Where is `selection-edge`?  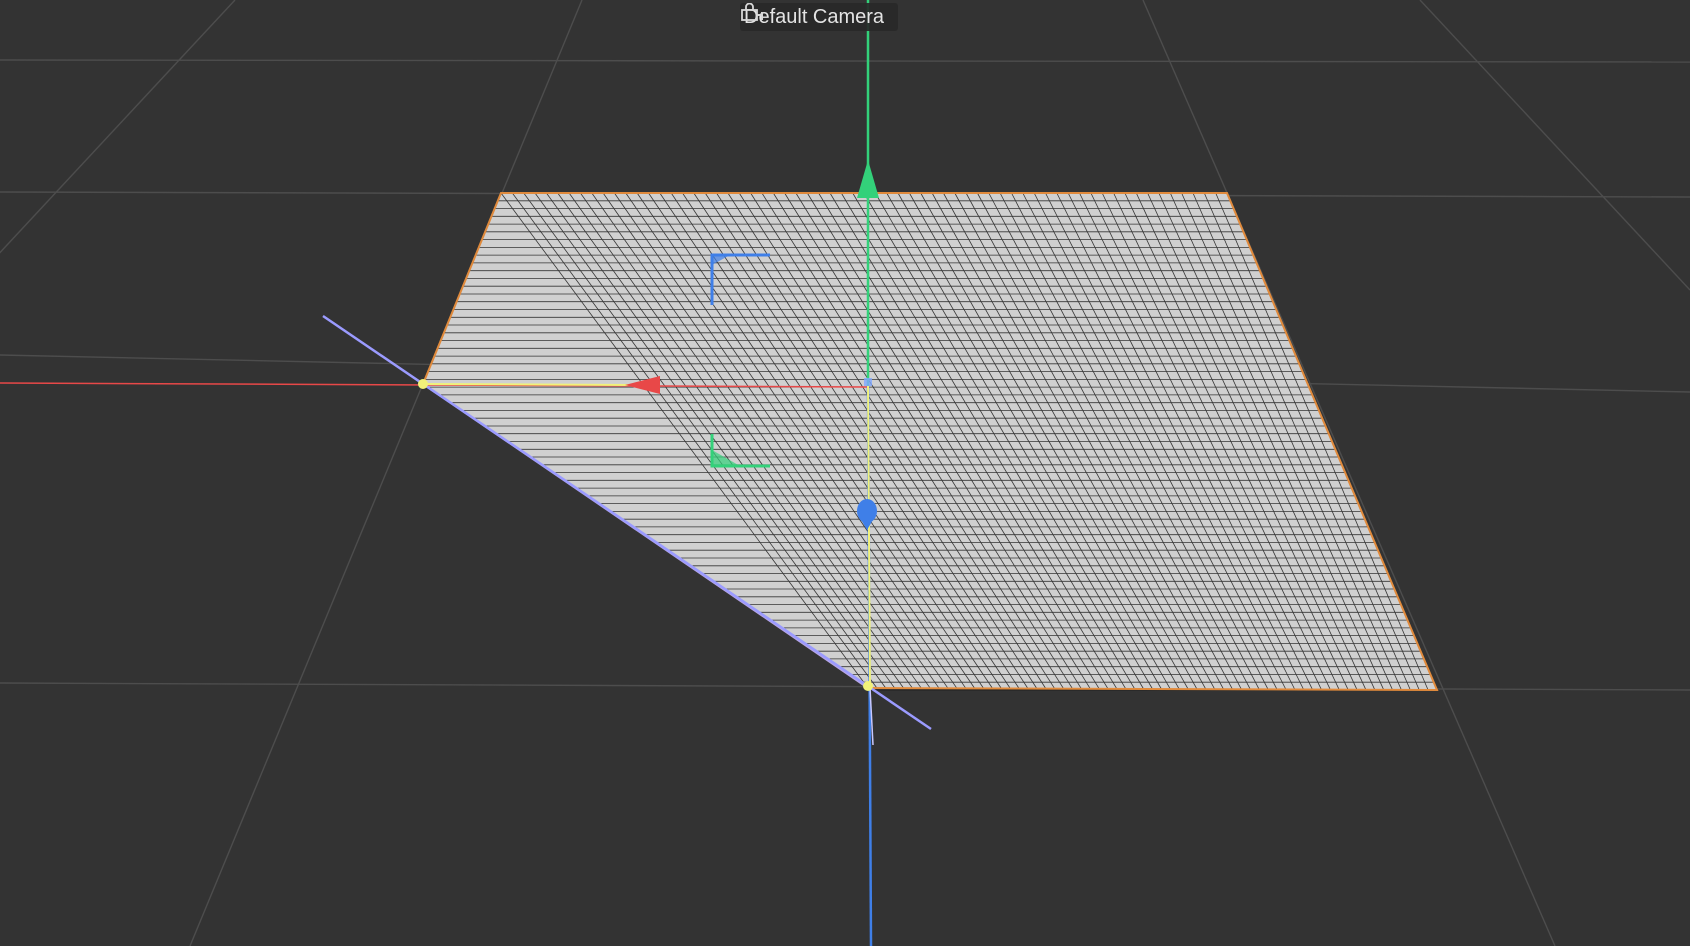
selection-edge is located at coordinates (526, 384).